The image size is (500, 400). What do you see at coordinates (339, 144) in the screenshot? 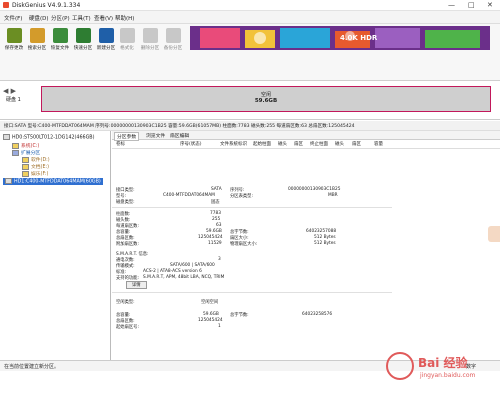
I see `col-end-head: 磁头` at bounding box center [339, 144].